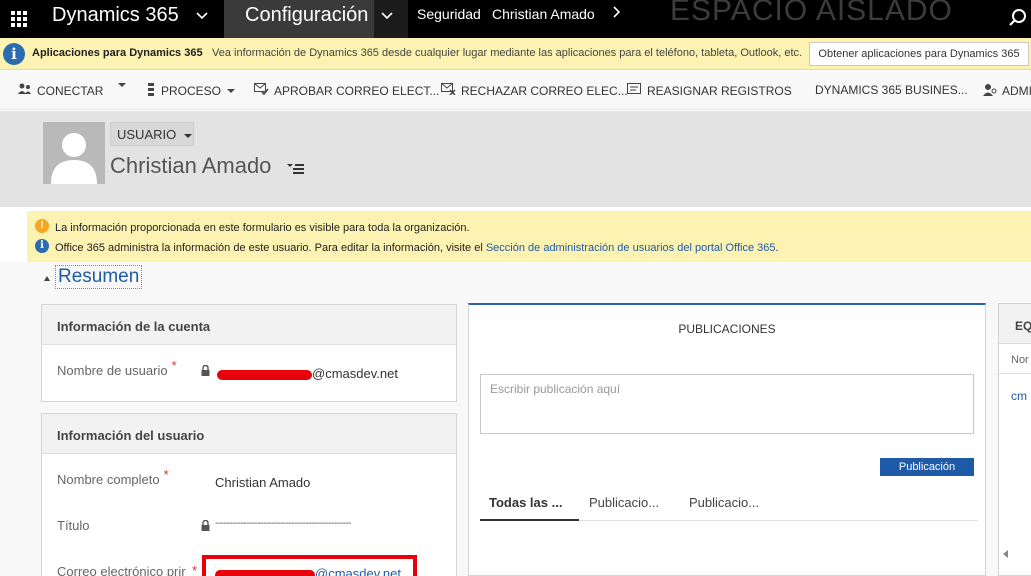  What do you see at coordinates (719, 90) in the screenshot?
I see `reassign-label: REASIGNAR REGISTROS` at bounding box center [719, 90].